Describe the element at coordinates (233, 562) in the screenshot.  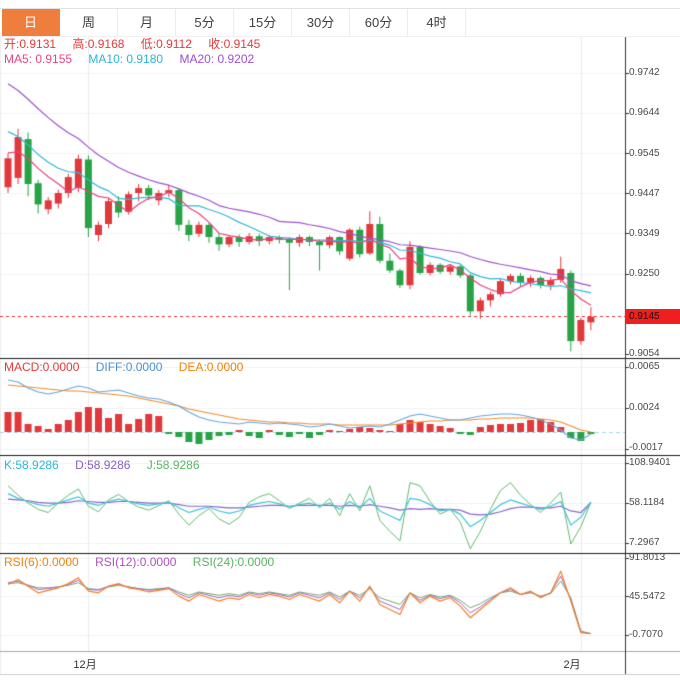
I see `rsi24-value: RSI(24):0.0000` at that location.